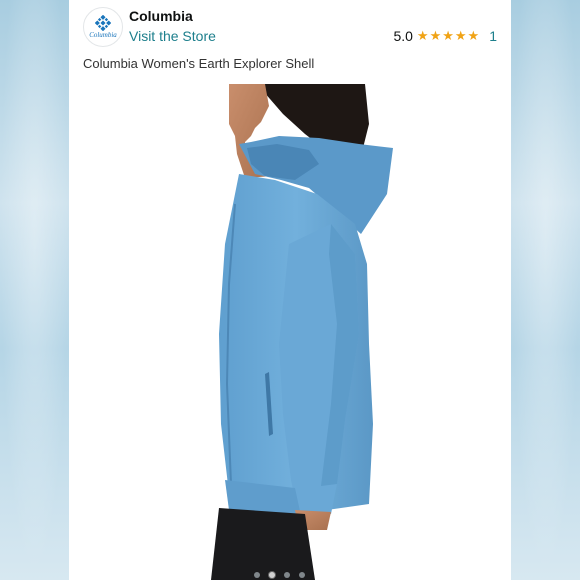 The width and height of the screenshot is (580, 580). Describe the element at coordinates (34, 290) in the screenshot. I see `background-blur-left` at that location.